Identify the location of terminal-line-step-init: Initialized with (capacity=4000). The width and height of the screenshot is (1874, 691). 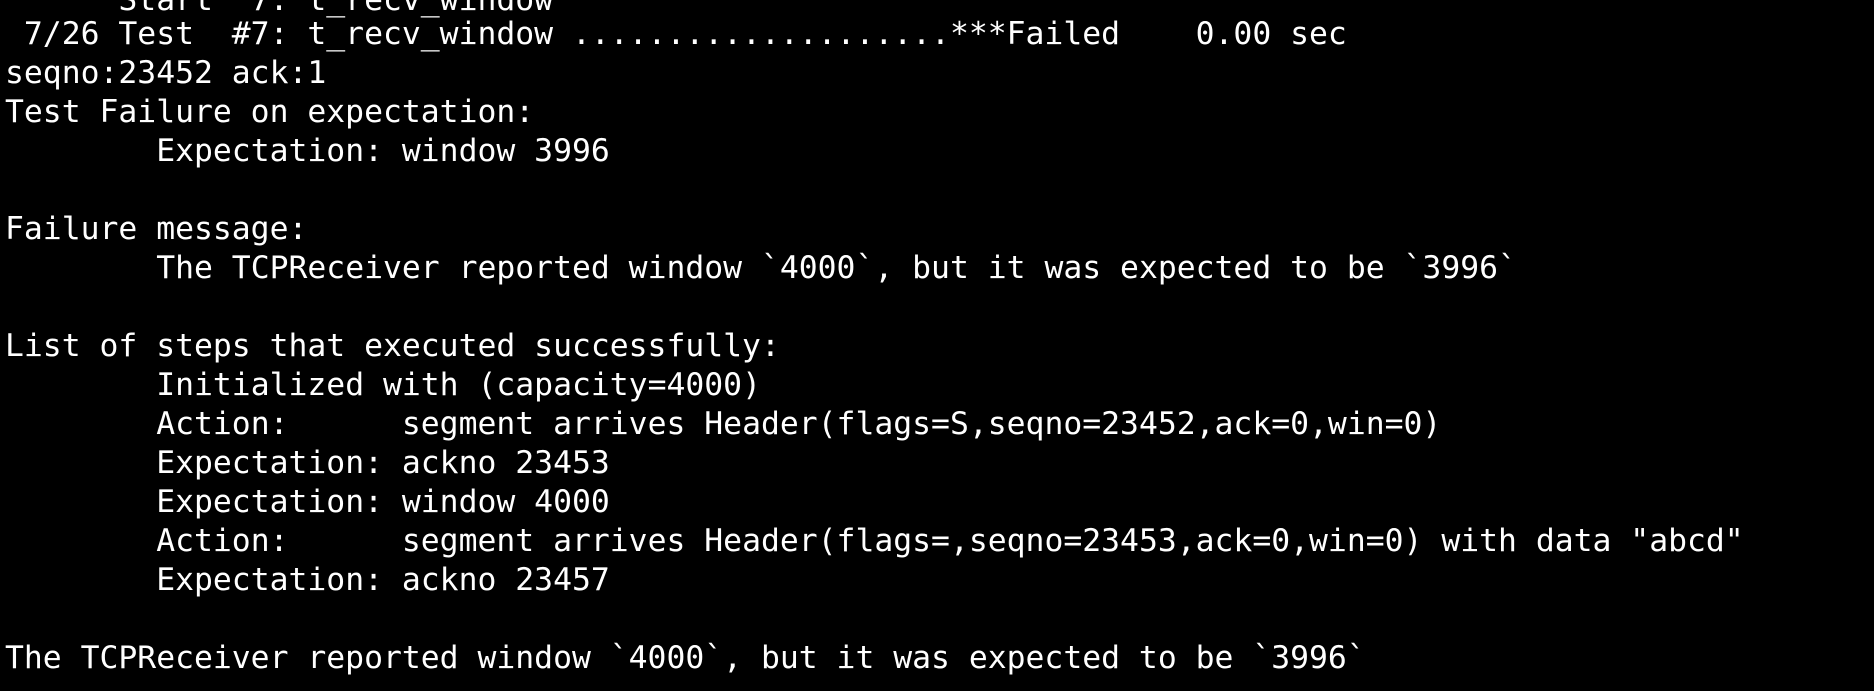
(383, 385).